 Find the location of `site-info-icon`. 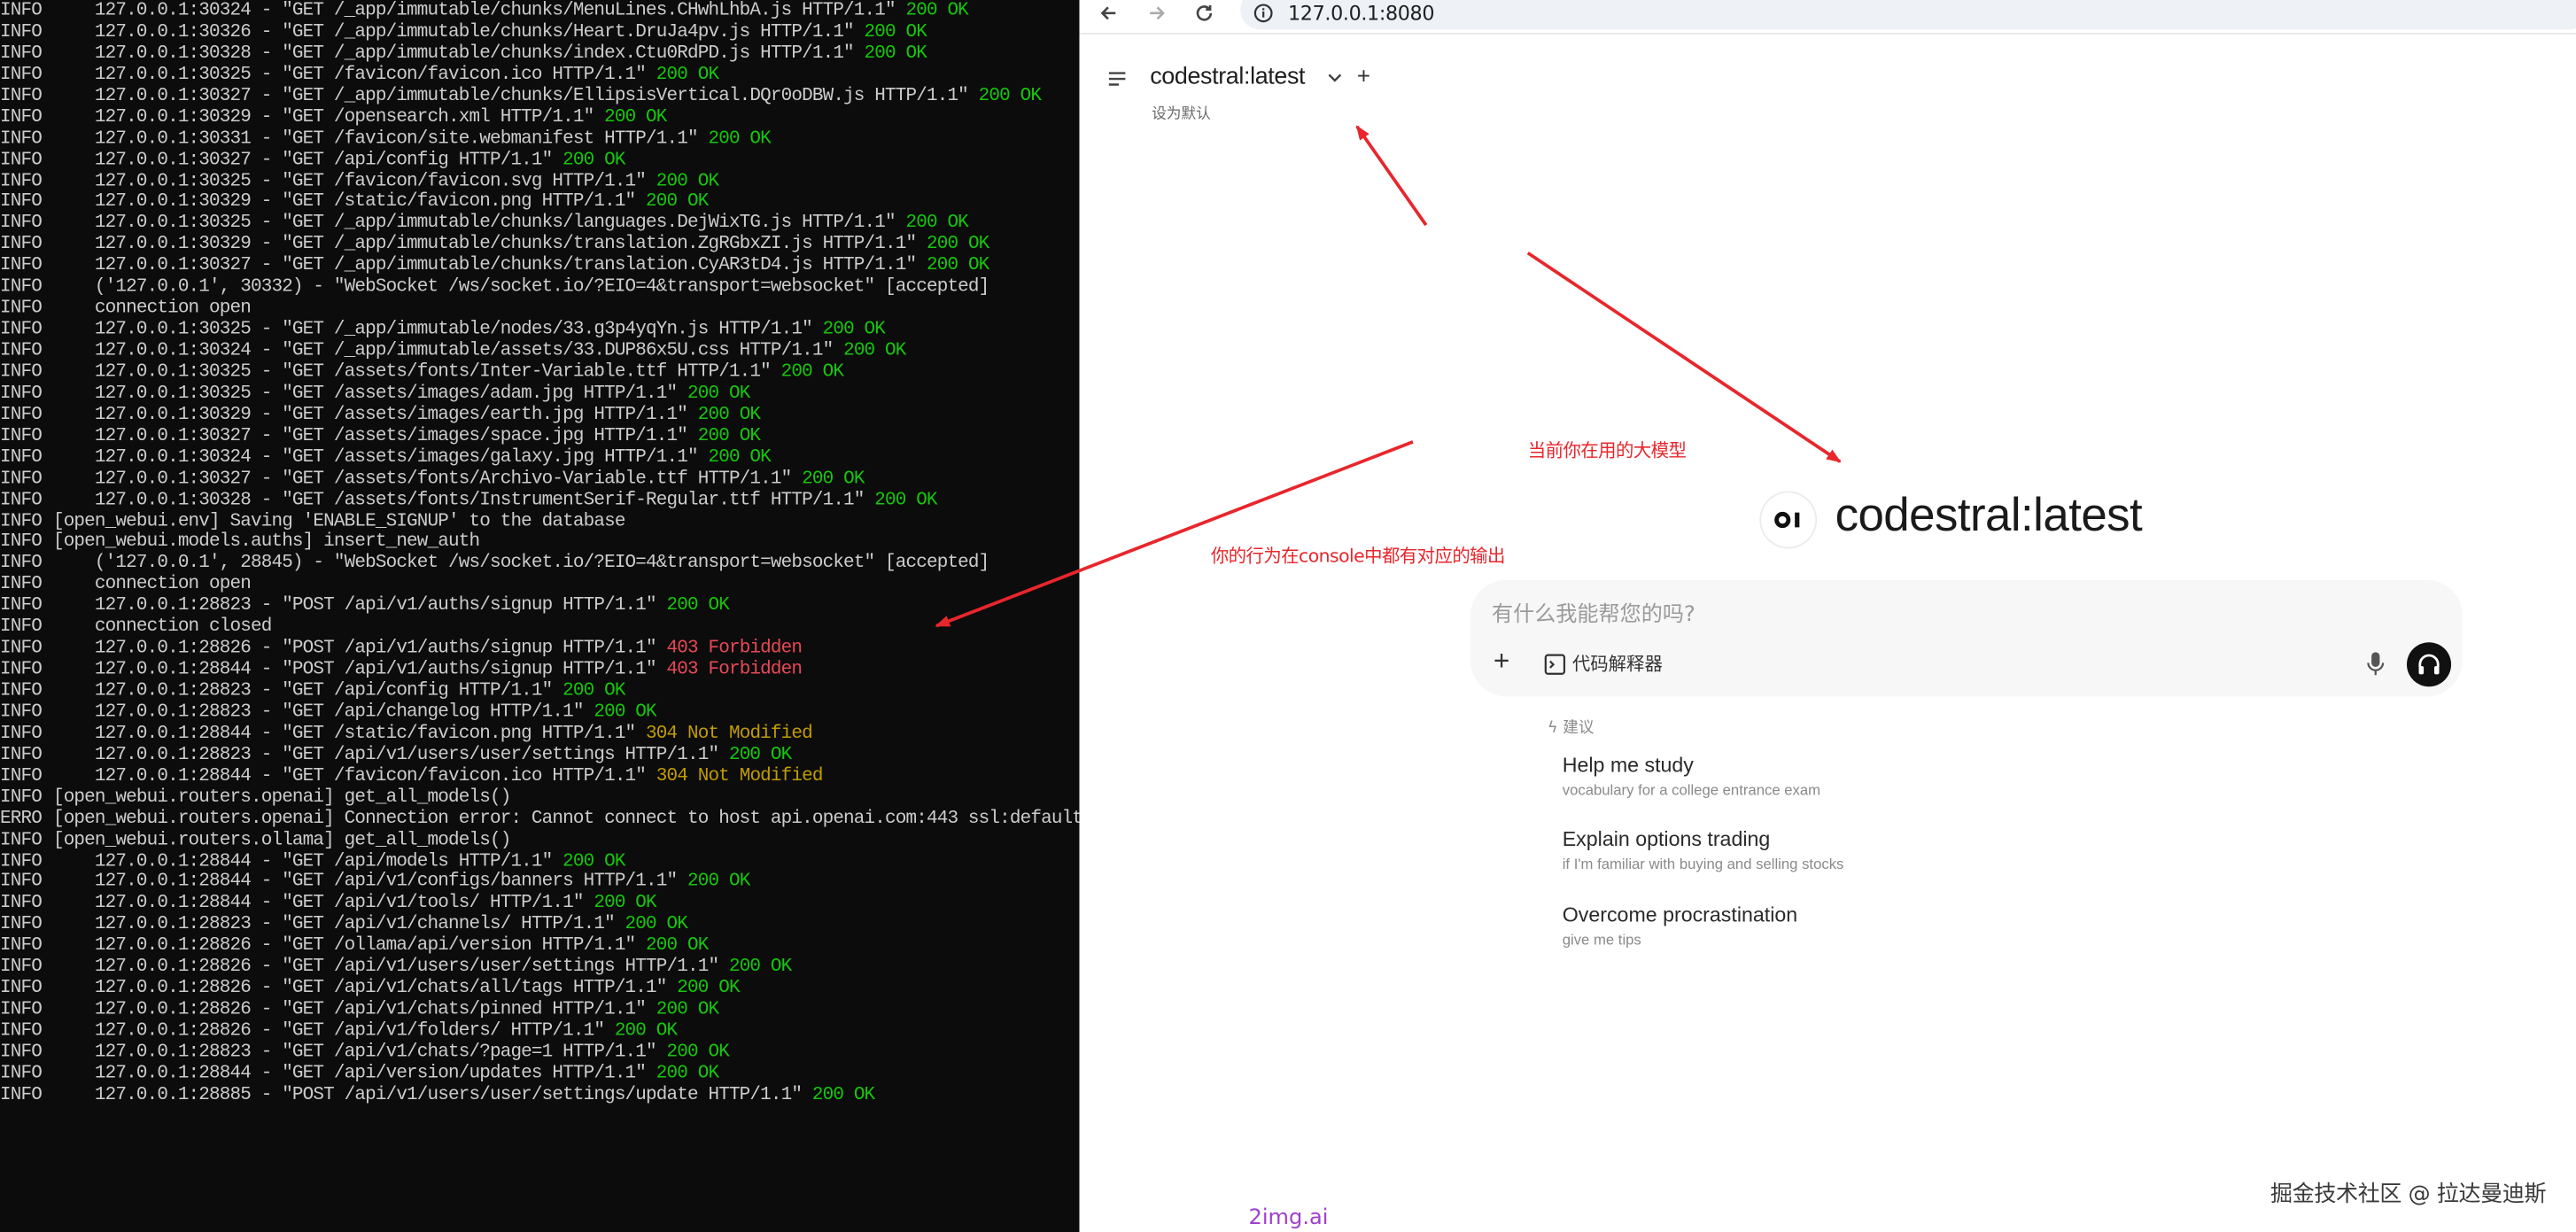

site-info-icon is located at coordinates (1263, 13).